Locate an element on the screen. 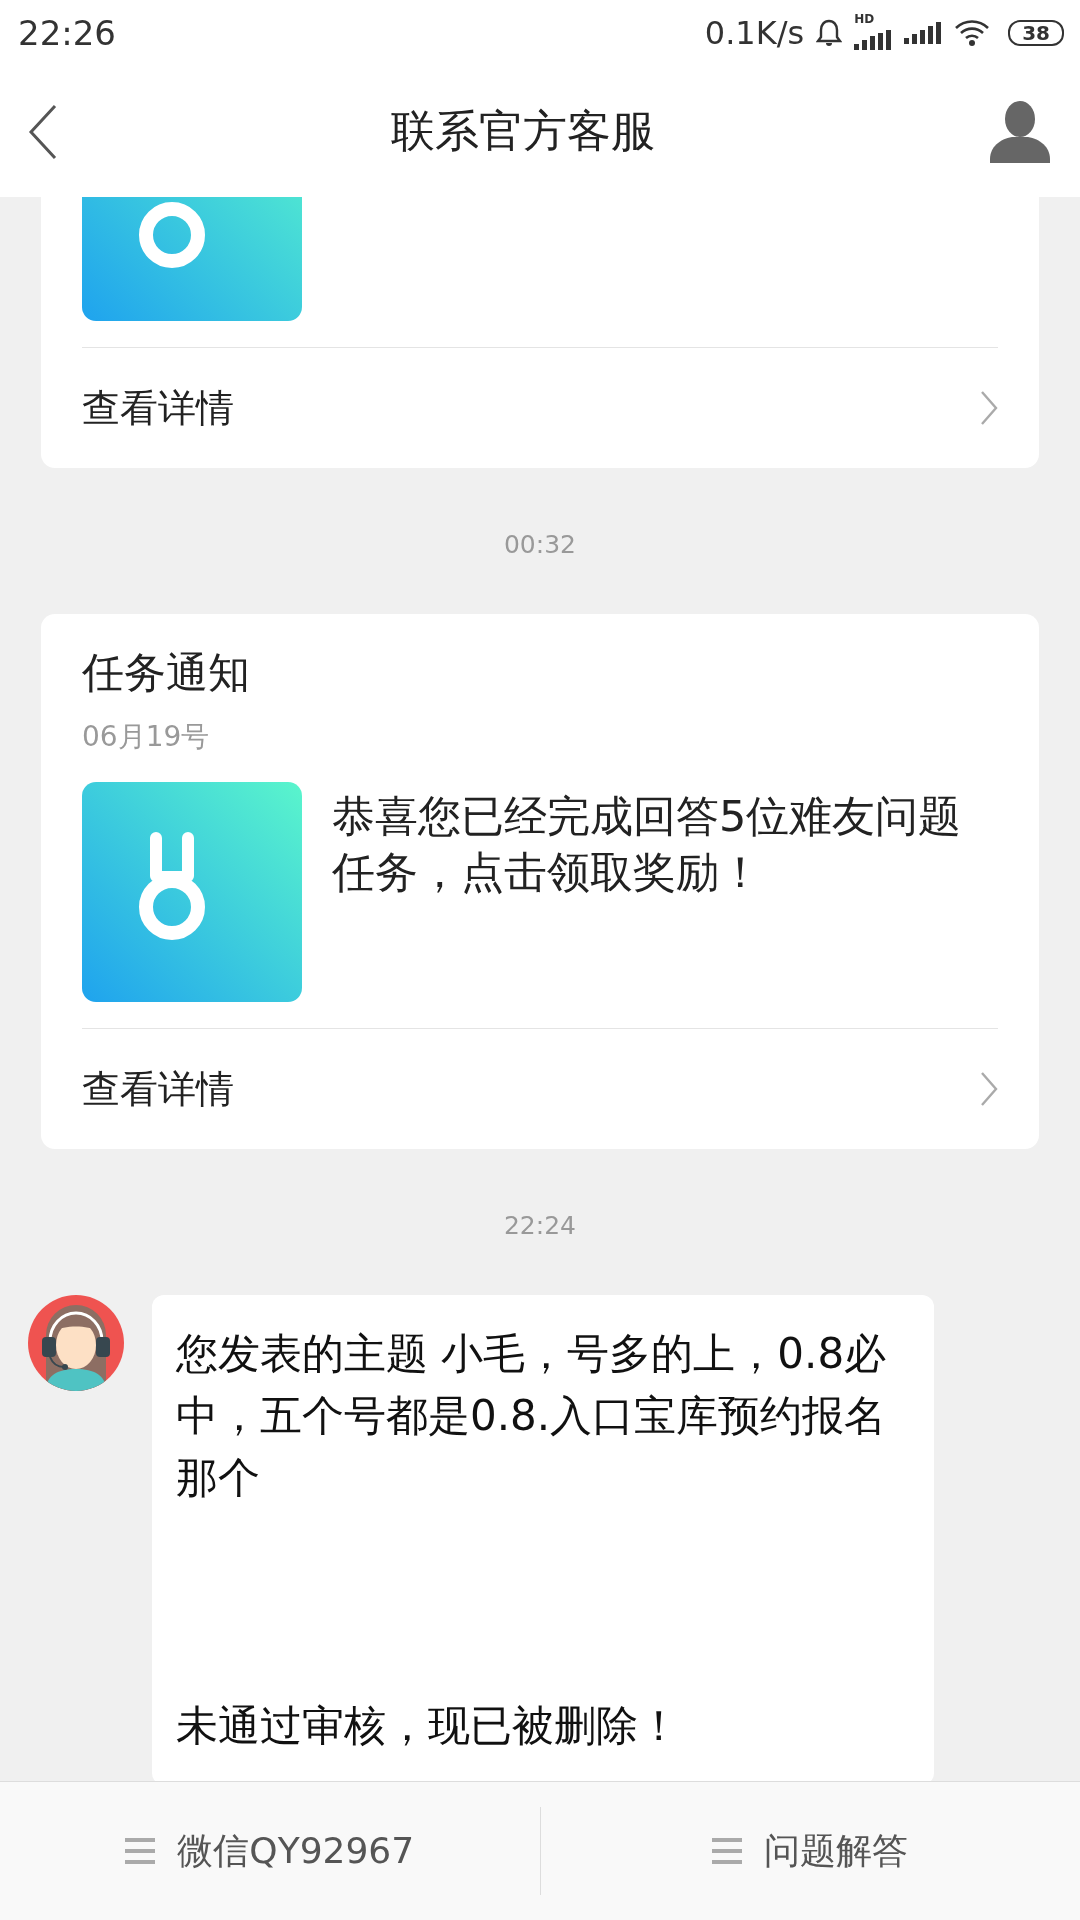 Image resolution: width=1080 pixels, height=1920 pixels. bell-icon is located at coordinates (829, 33).